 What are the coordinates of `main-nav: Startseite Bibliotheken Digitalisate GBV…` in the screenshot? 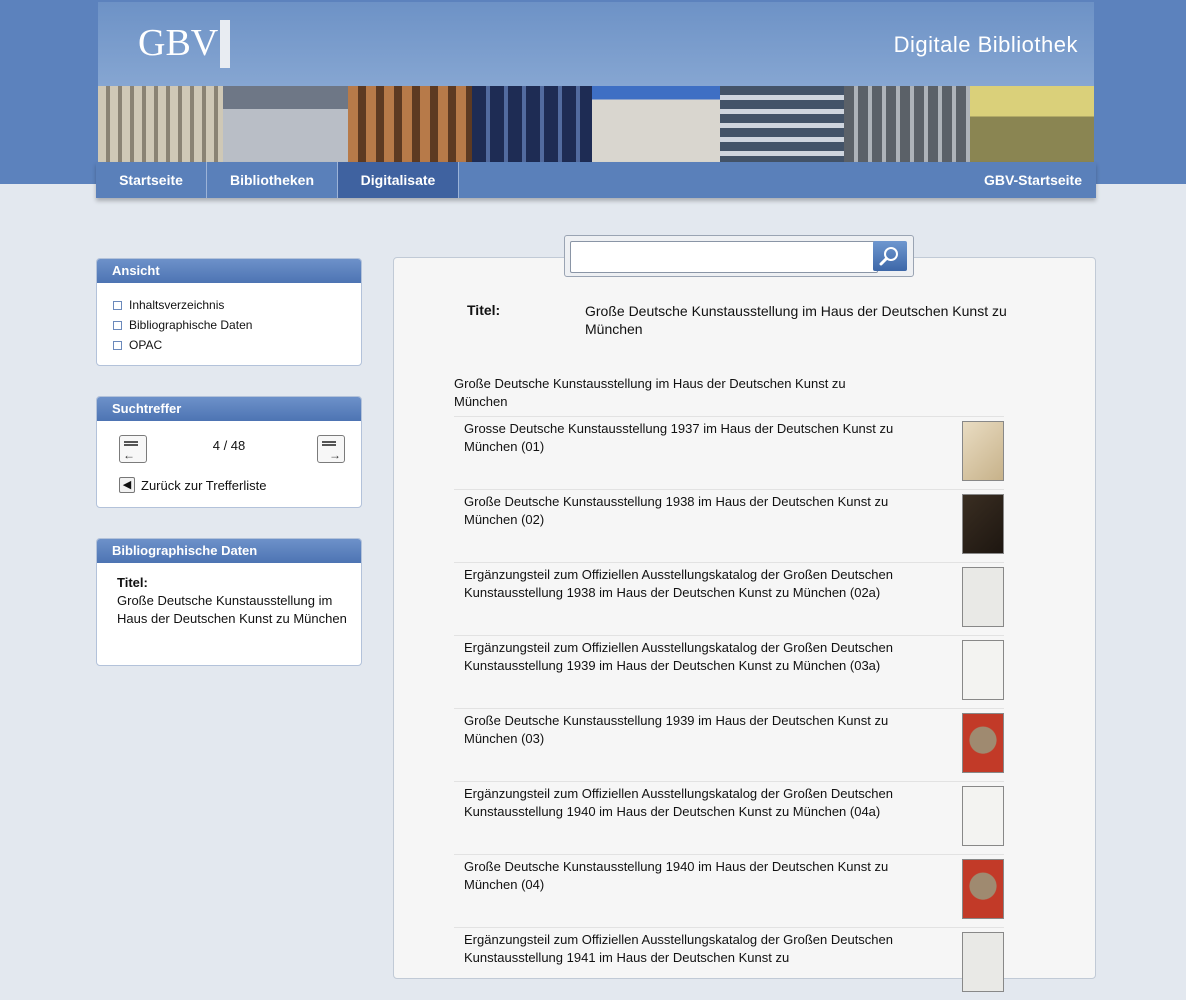 It's located at (596, 180).